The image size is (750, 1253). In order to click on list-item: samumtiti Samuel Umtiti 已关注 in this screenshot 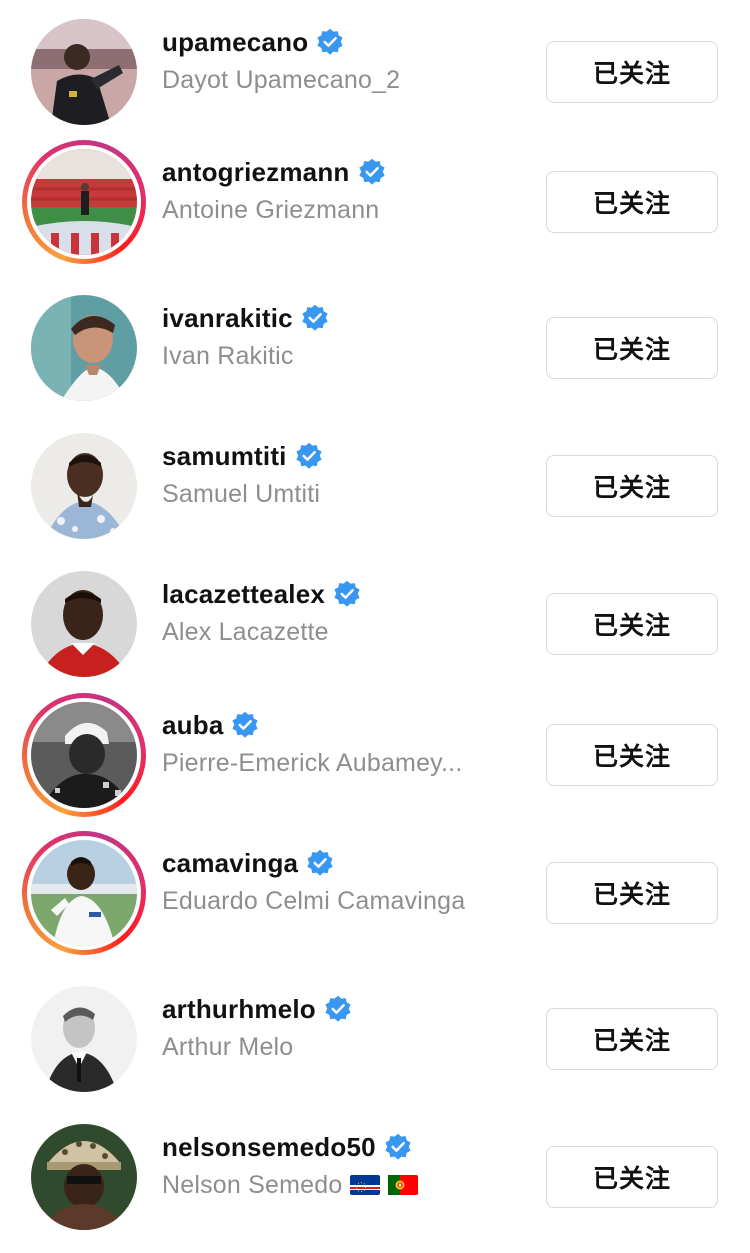, I will do `click(375, 493)`.